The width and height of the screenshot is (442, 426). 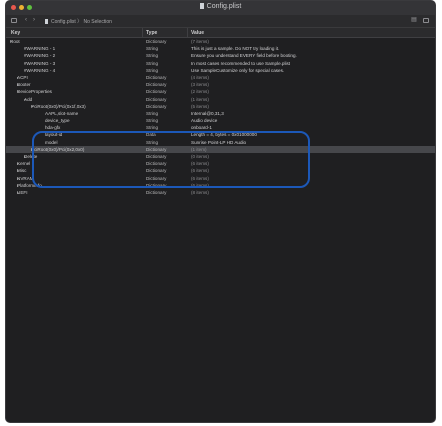 I want to click on row-key: ▾ Root, so click(x=15, y=41).